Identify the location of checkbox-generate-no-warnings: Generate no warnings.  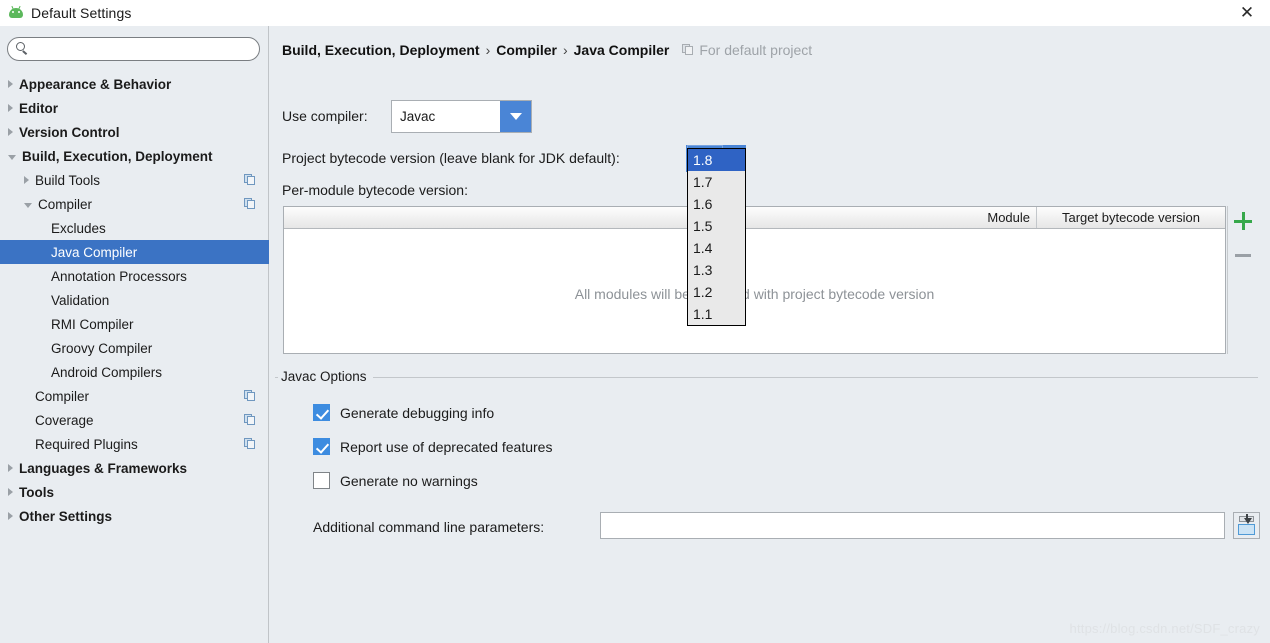
(395, 480).